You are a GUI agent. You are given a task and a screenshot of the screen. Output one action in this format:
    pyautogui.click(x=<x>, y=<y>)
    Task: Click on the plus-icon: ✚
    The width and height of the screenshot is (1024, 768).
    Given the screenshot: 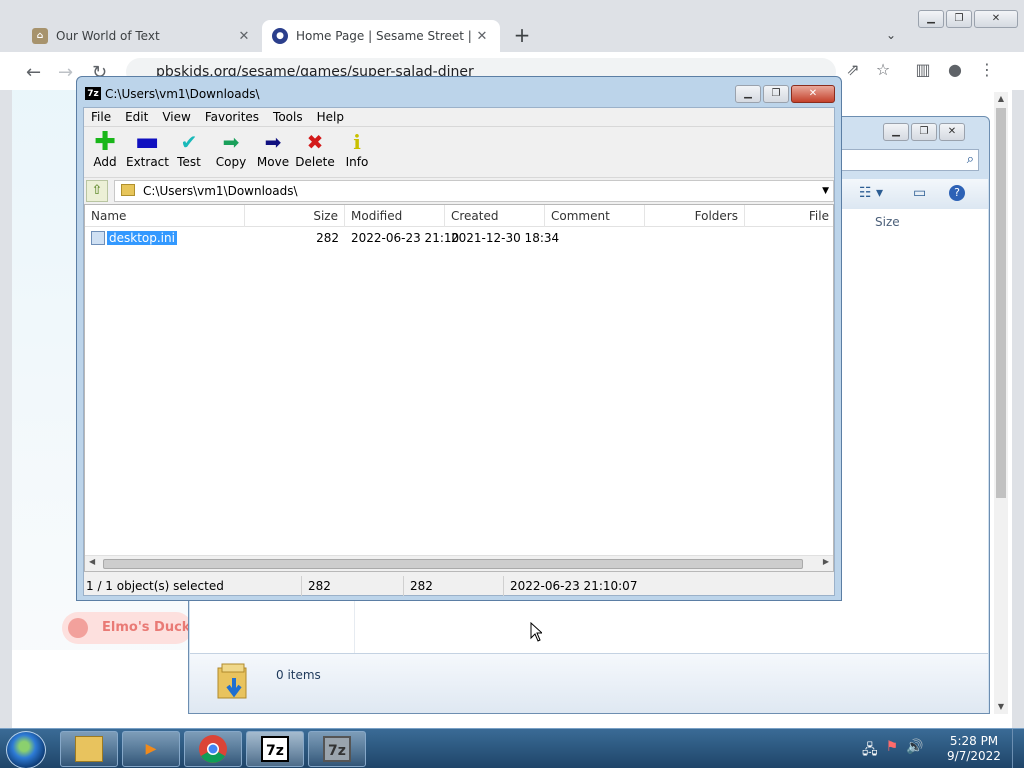 What is the action you would take?
    pyautogui.click(x=105, y=142)
    